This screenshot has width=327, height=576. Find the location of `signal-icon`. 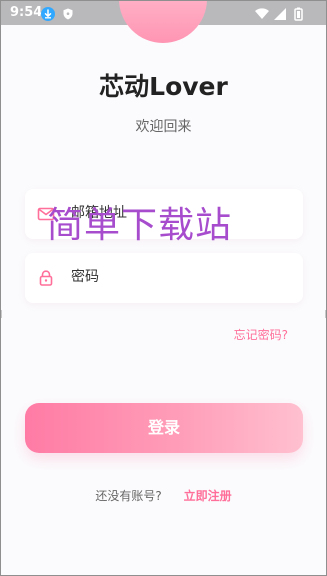

signal-icon is located at coordinates (280, 14).